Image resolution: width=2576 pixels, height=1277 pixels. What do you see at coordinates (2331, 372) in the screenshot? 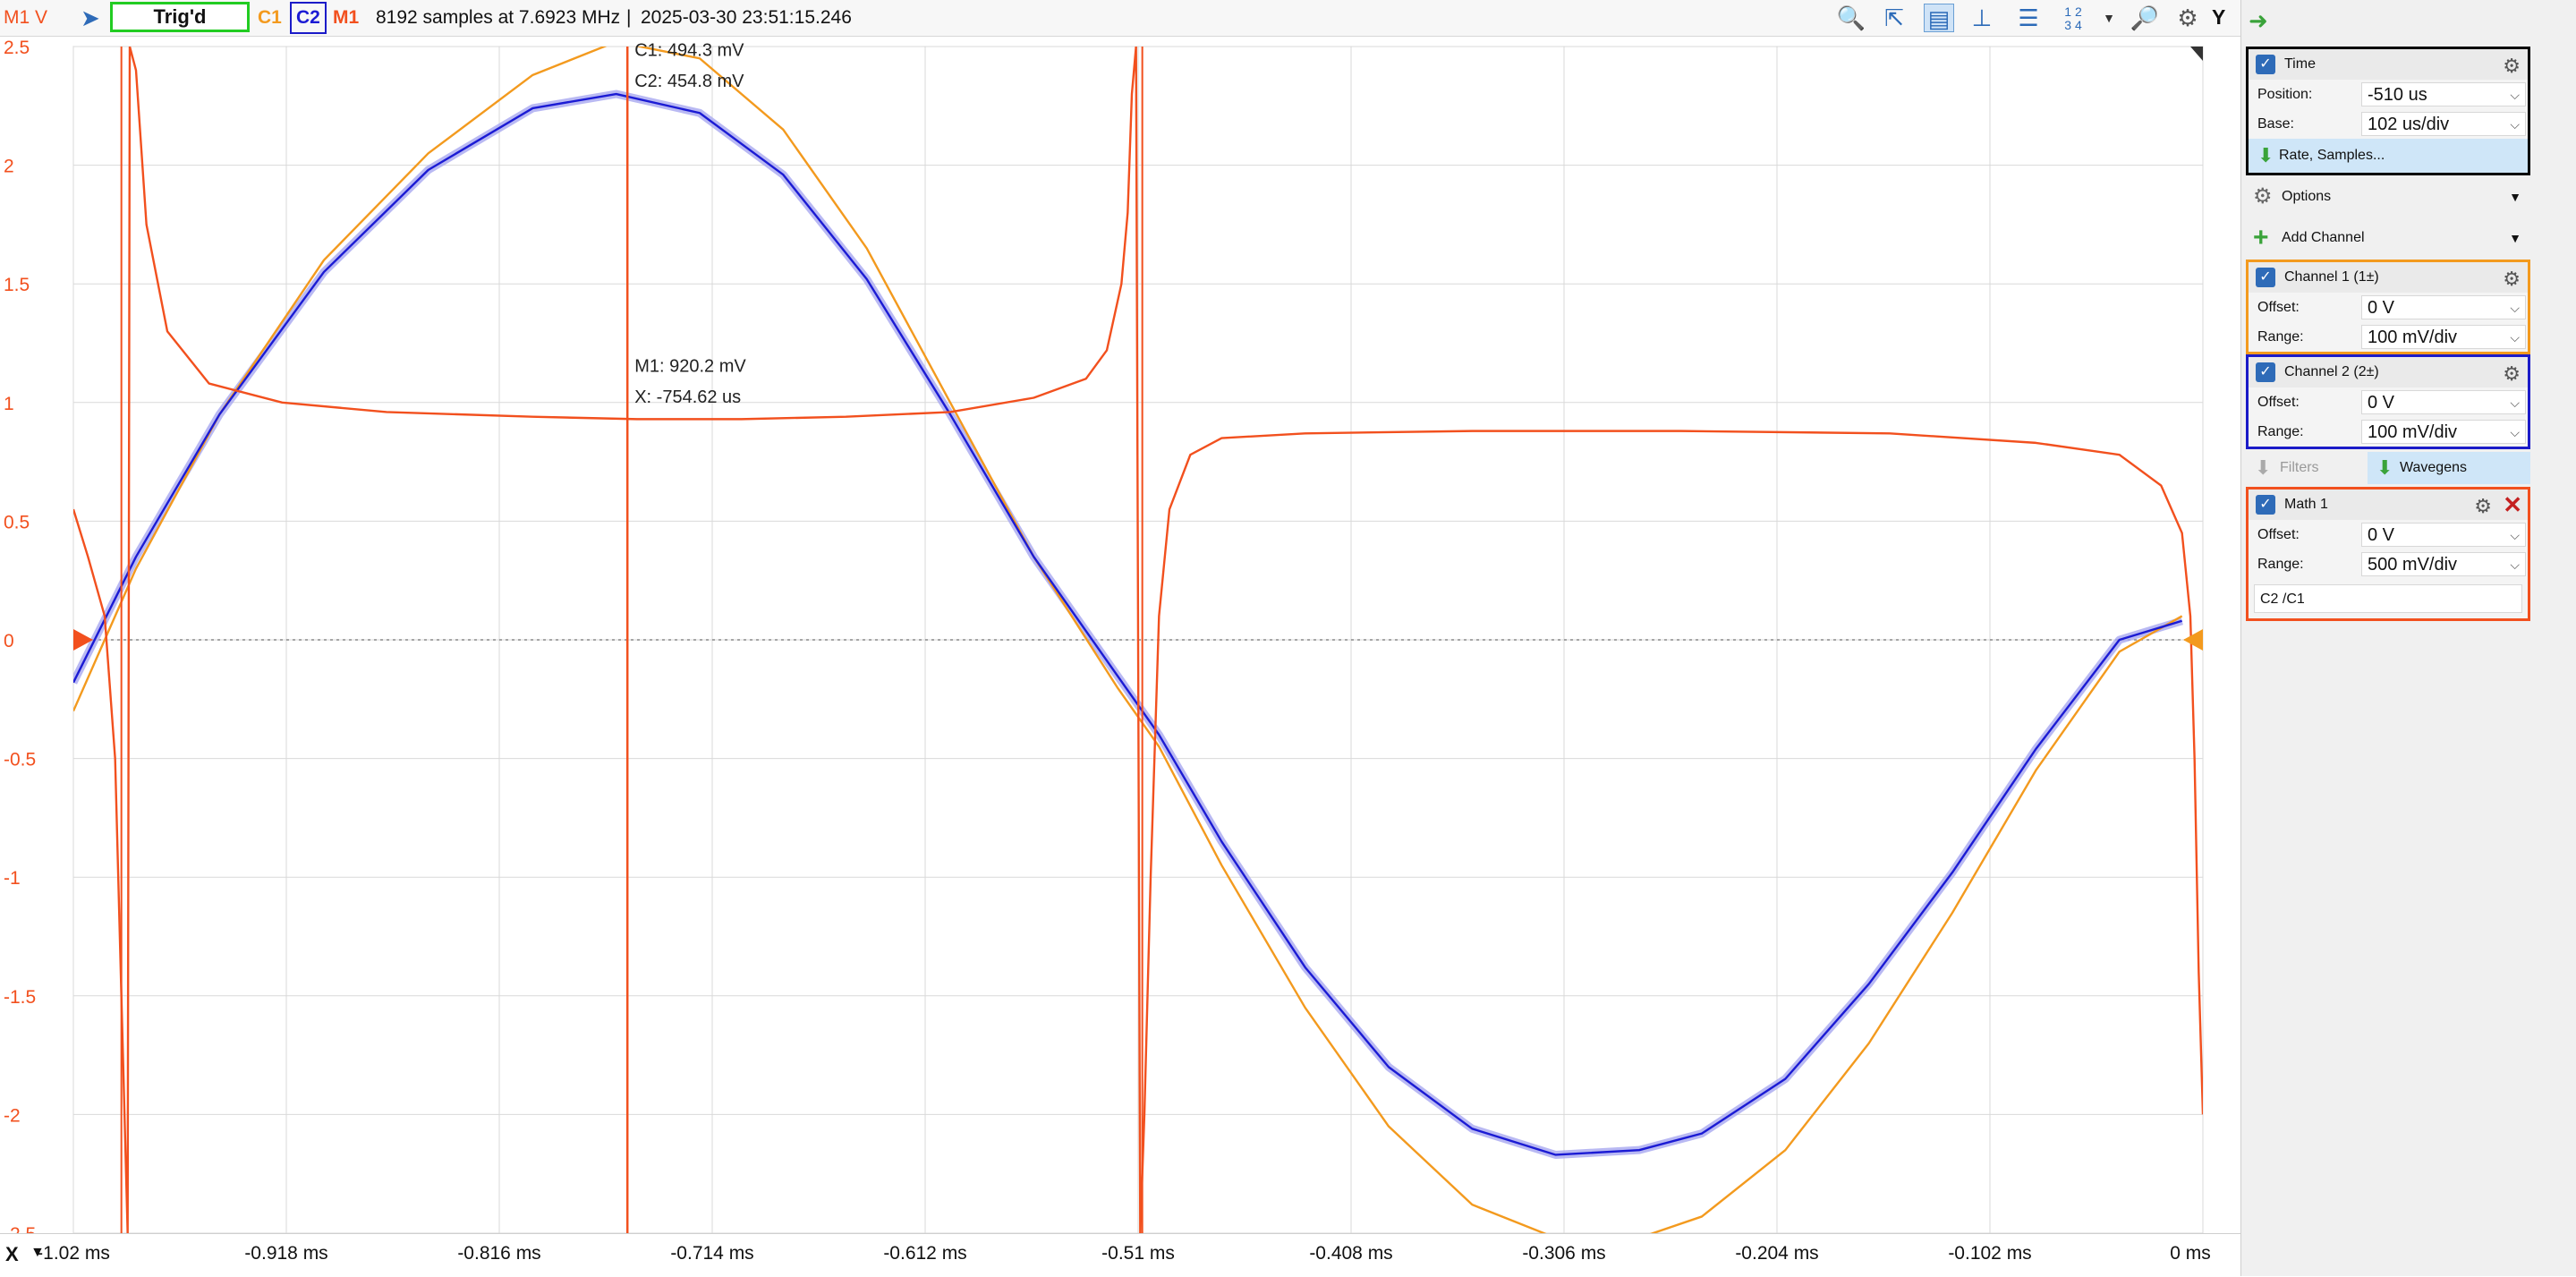
I see `channel2-title: Channel 2 (2±)` at bounding box center [2331, 372].